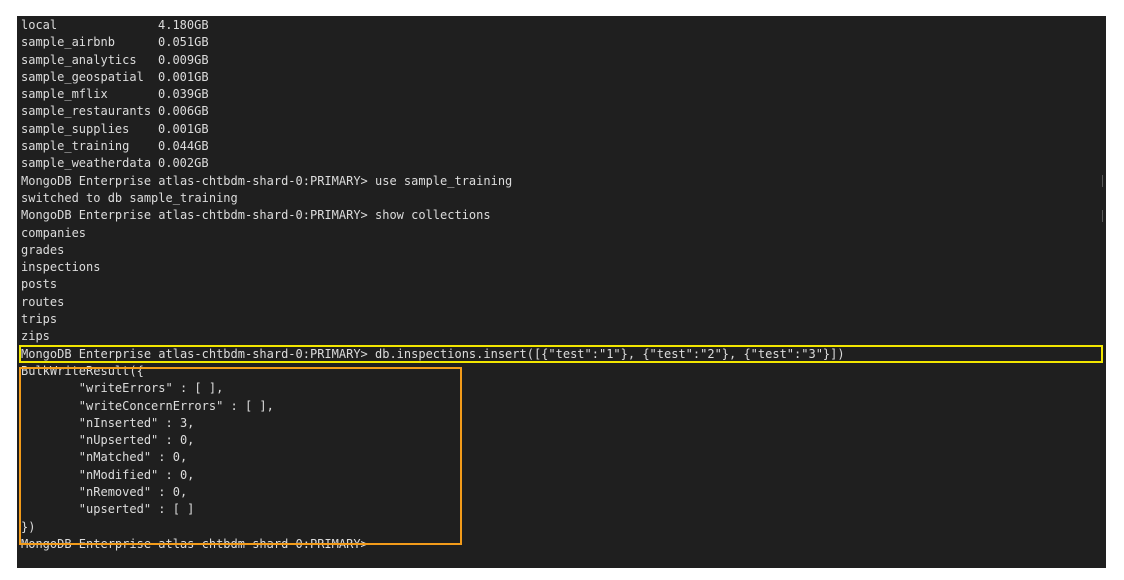  I want to click on bulk-write-result-highlight, so click(240, 456).